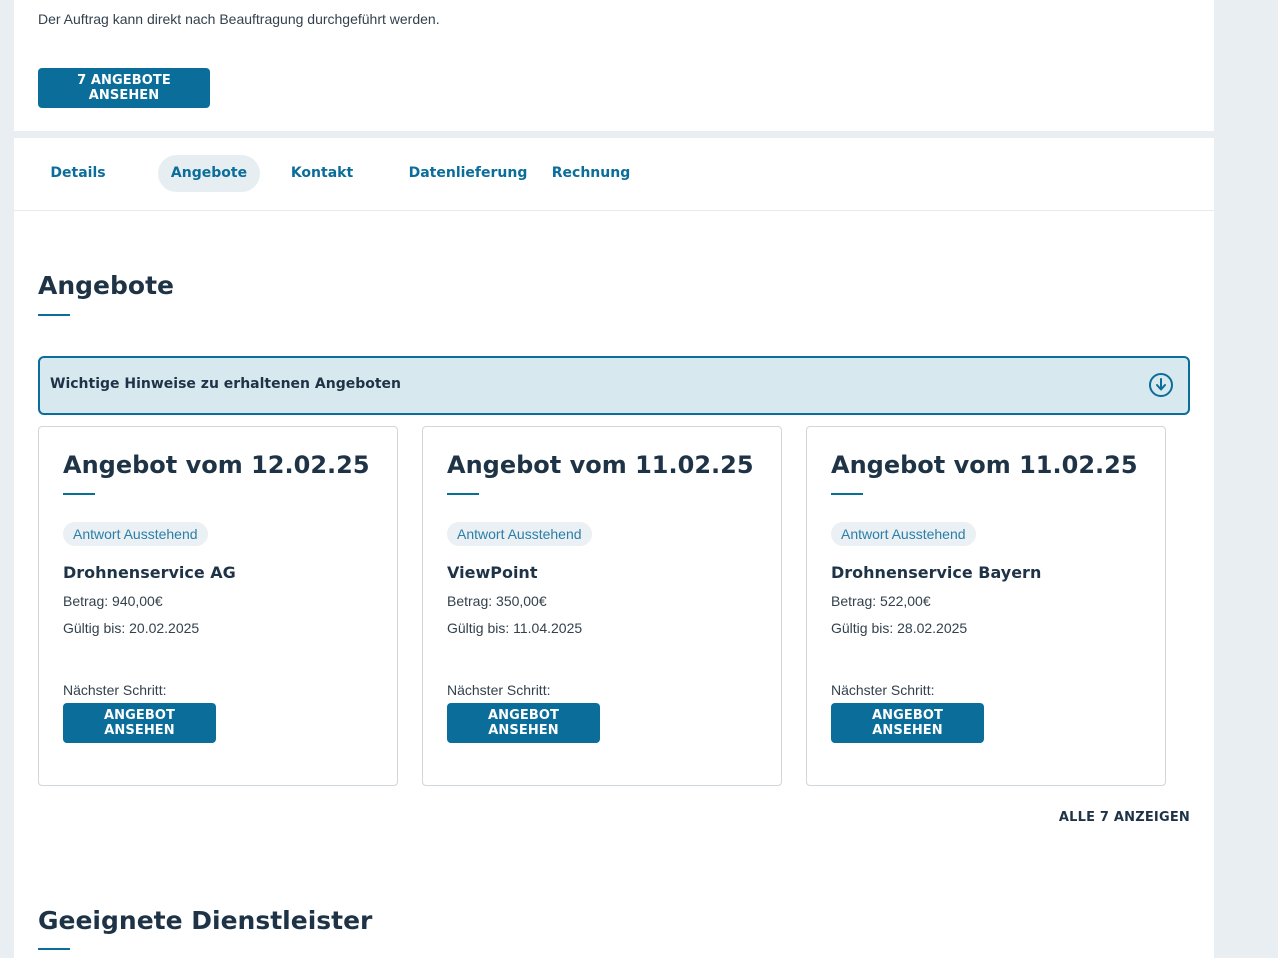 The width and height of the screenshot is (1278, 958). What do you see at coordinates (216, 465) in the screenshot?
I see `offer-title: Angebot vom 12.02.25` at bounding box center [216, 465].